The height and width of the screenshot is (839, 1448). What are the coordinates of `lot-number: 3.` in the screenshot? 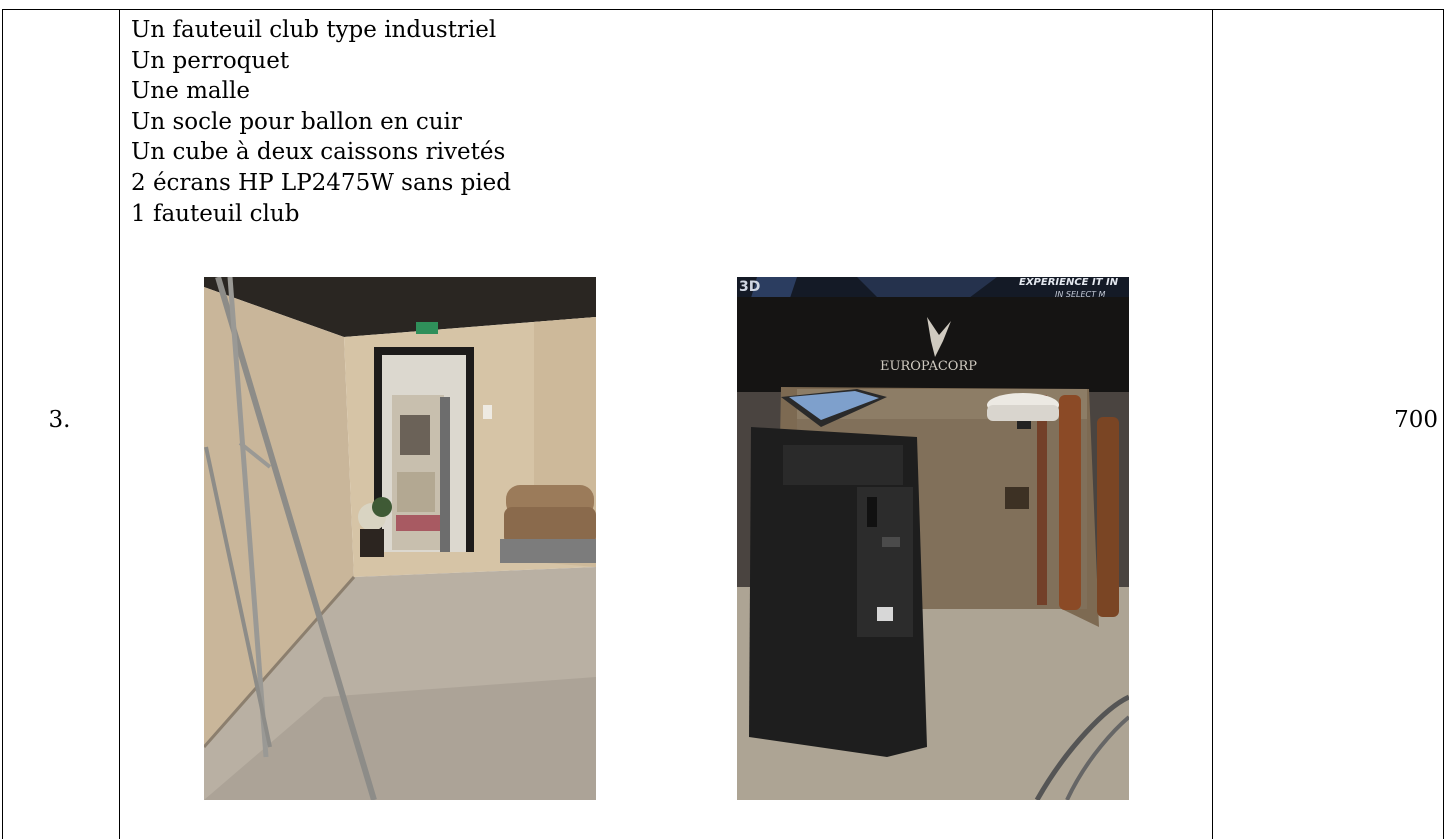 It's located at (59, 420).